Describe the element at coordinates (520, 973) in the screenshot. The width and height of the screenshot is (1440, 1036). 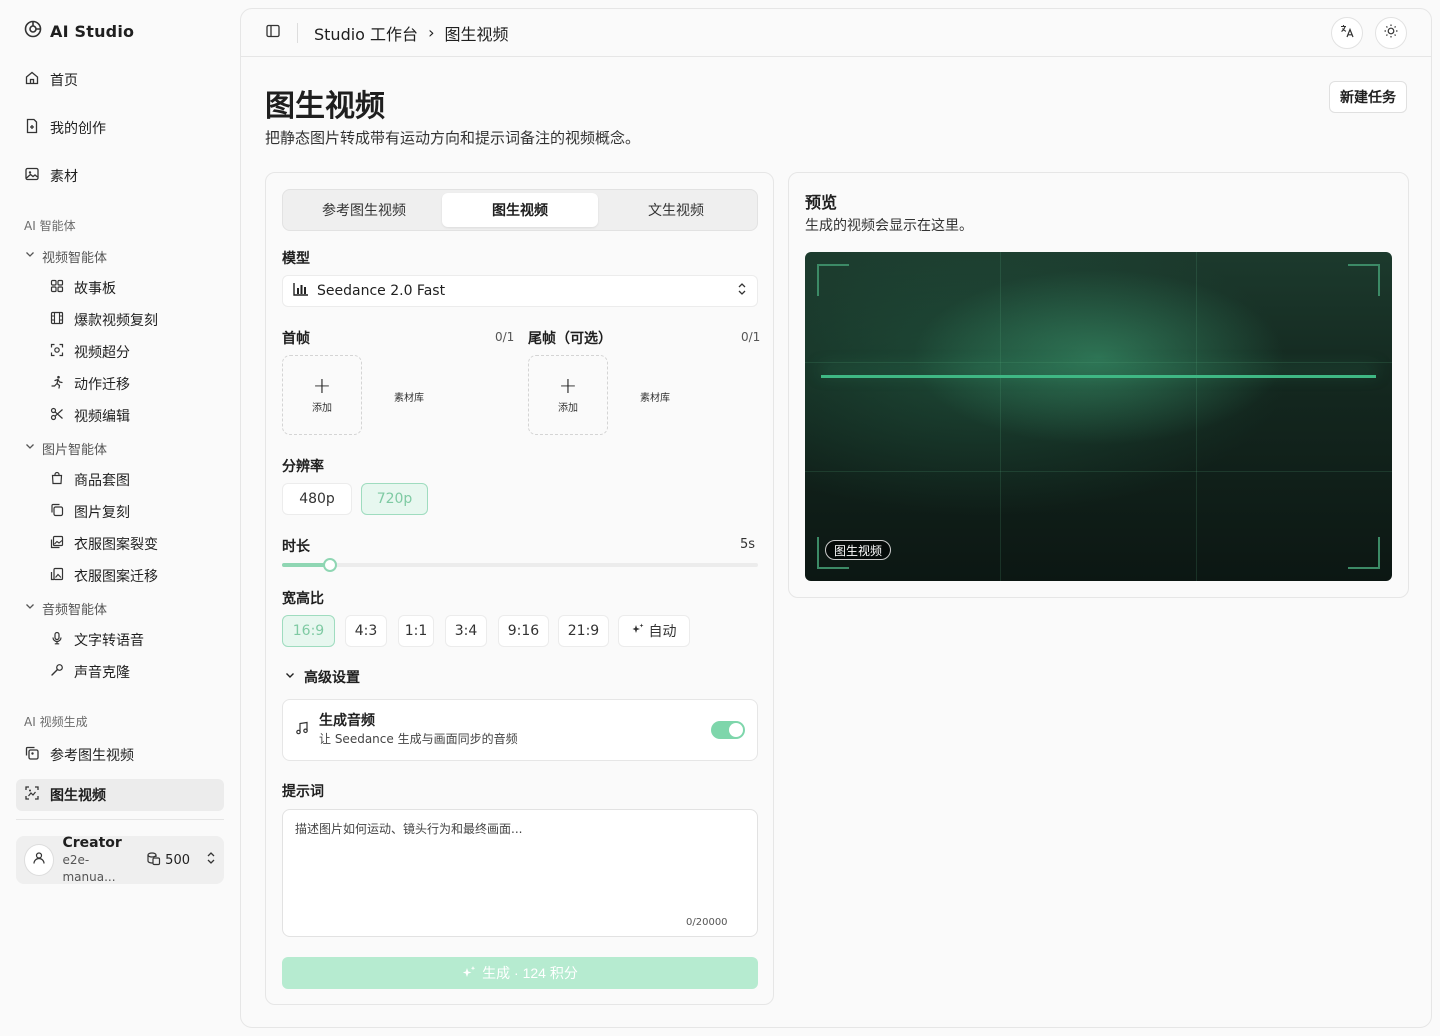
I see `generate-button: 生成 · 124 积分` at that location.